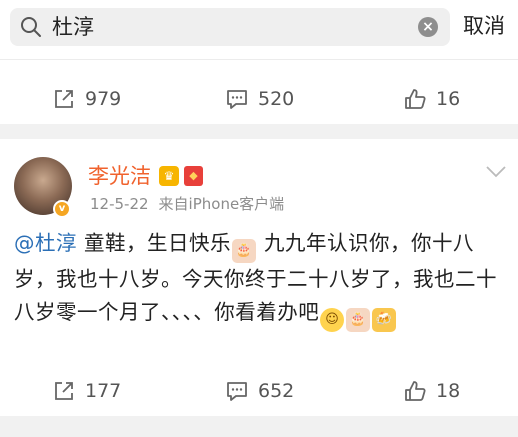 The width and height of the screenshot is (518, 437). I want to click on comment-count: 520, so click(276, 99).